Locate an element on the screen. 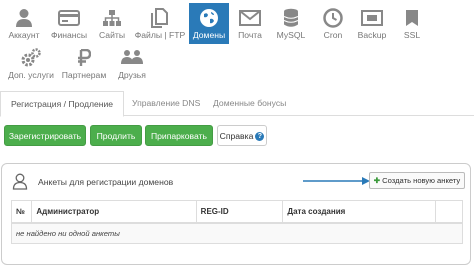 The image size is (474, 266). col-reg-id: REG-ID is located at coordinates (239, 212).